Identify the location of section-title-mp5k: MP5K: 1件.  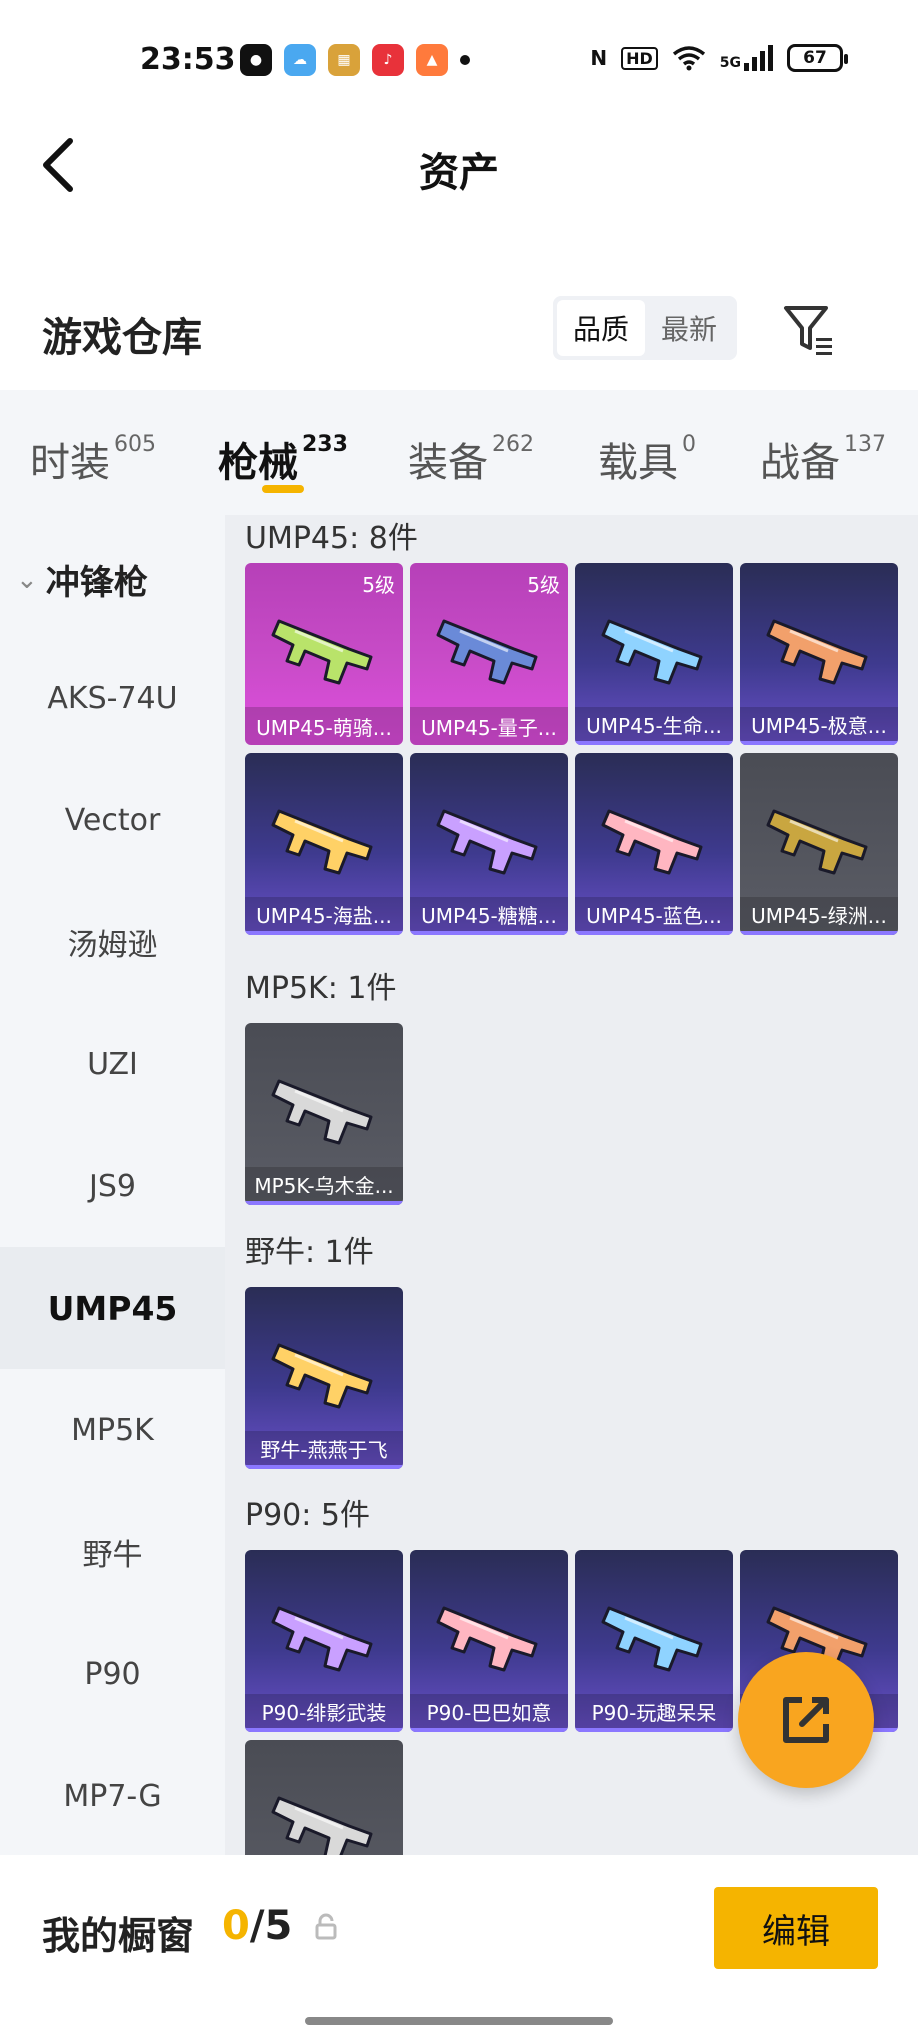
(321, 988).